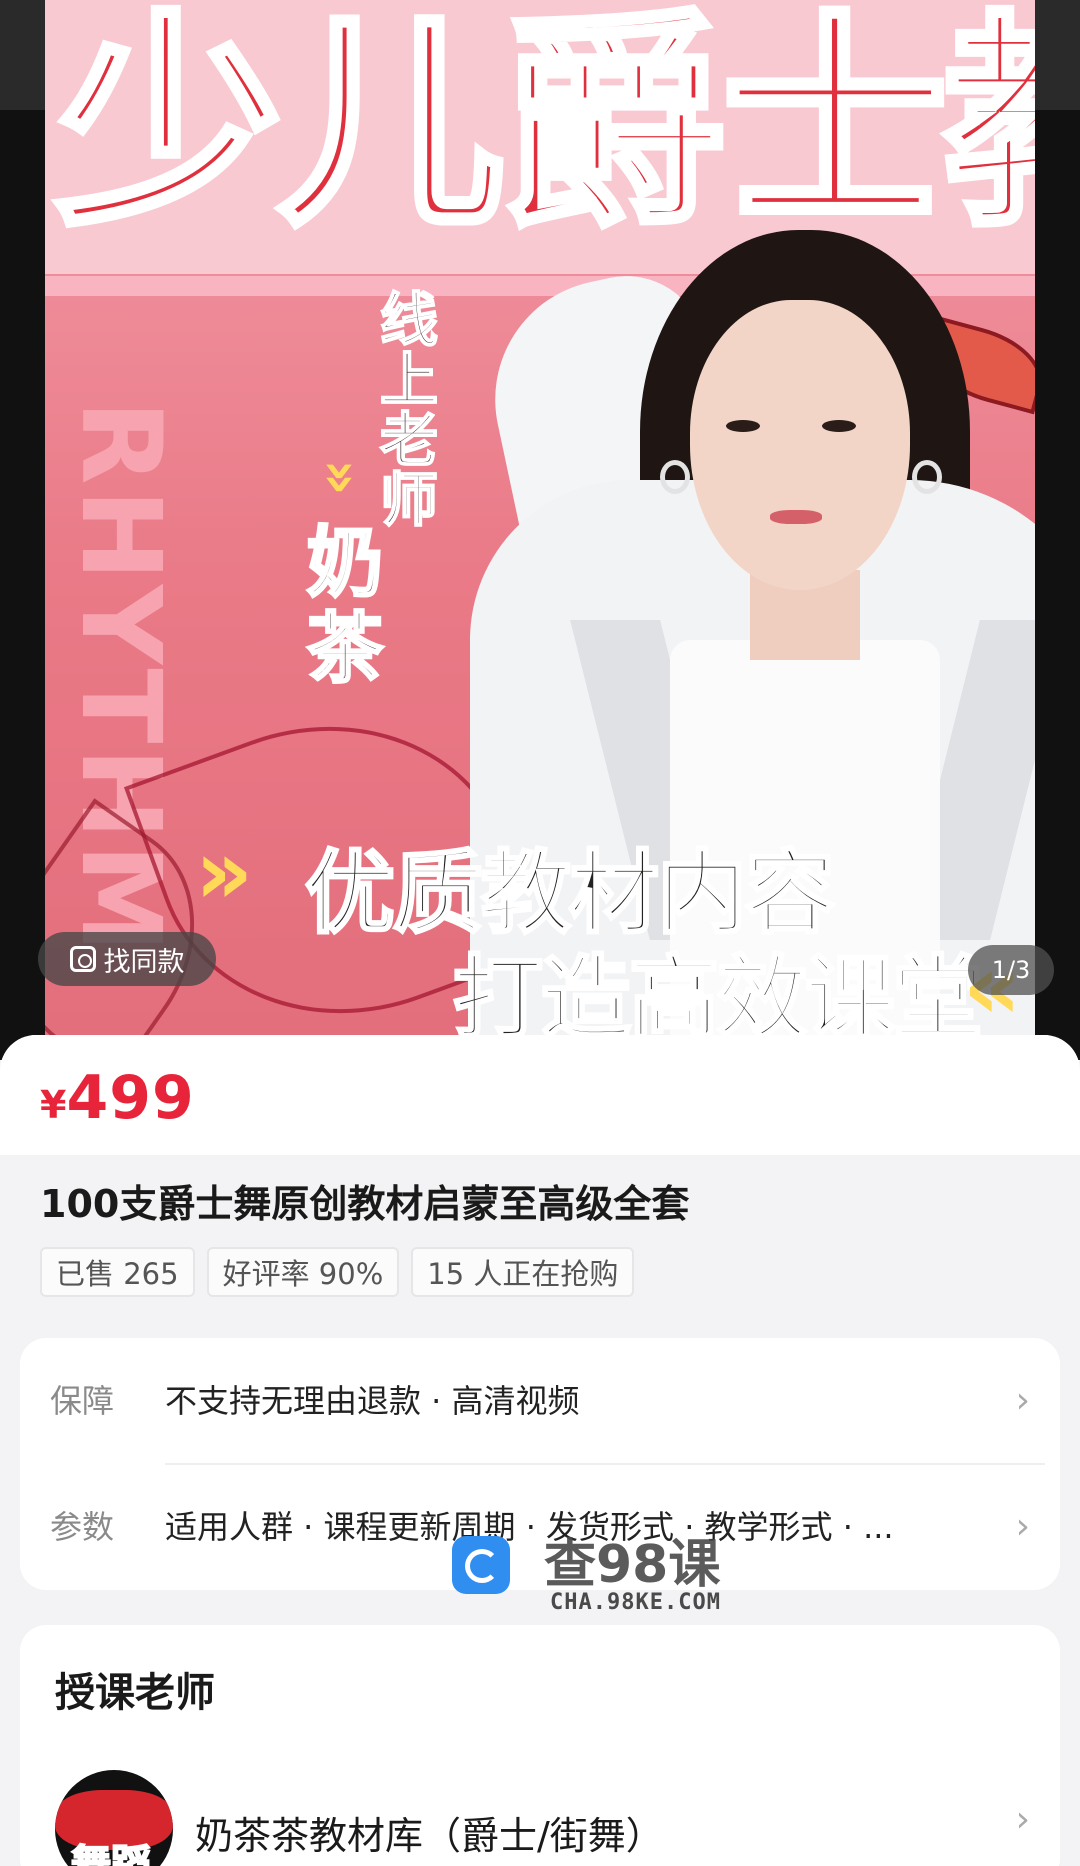 This screenshot has width=1080, height=1866. What do you see at coordinates (303, 1272) in the screenshot?
I see `chip-rating: 好评率 90%` at bounding box center [303, 1272].